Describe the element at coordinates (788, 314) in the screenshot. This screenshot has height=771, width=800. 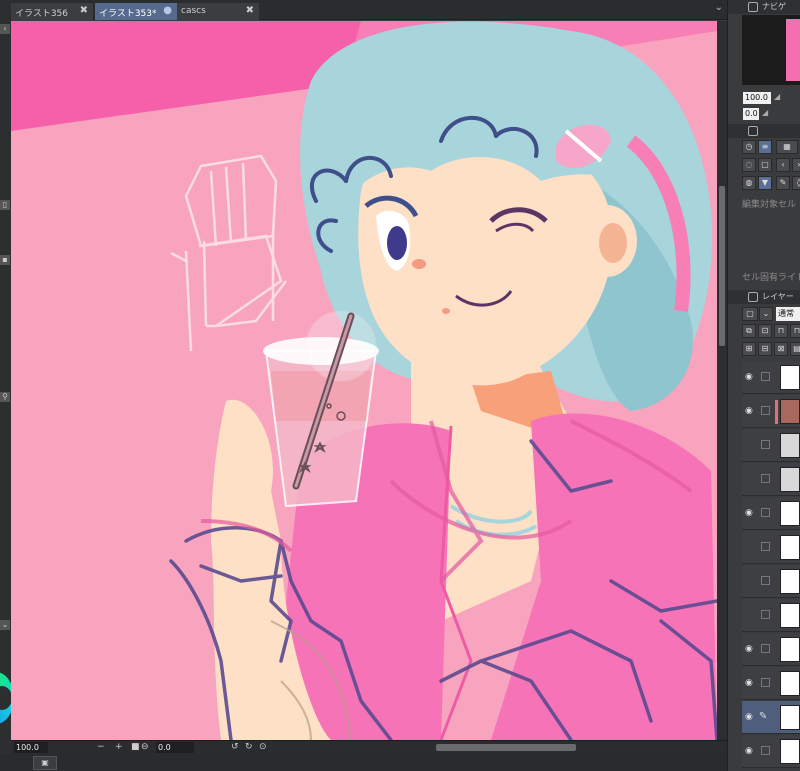
I see `blend-mode-select: 通常` at that location.